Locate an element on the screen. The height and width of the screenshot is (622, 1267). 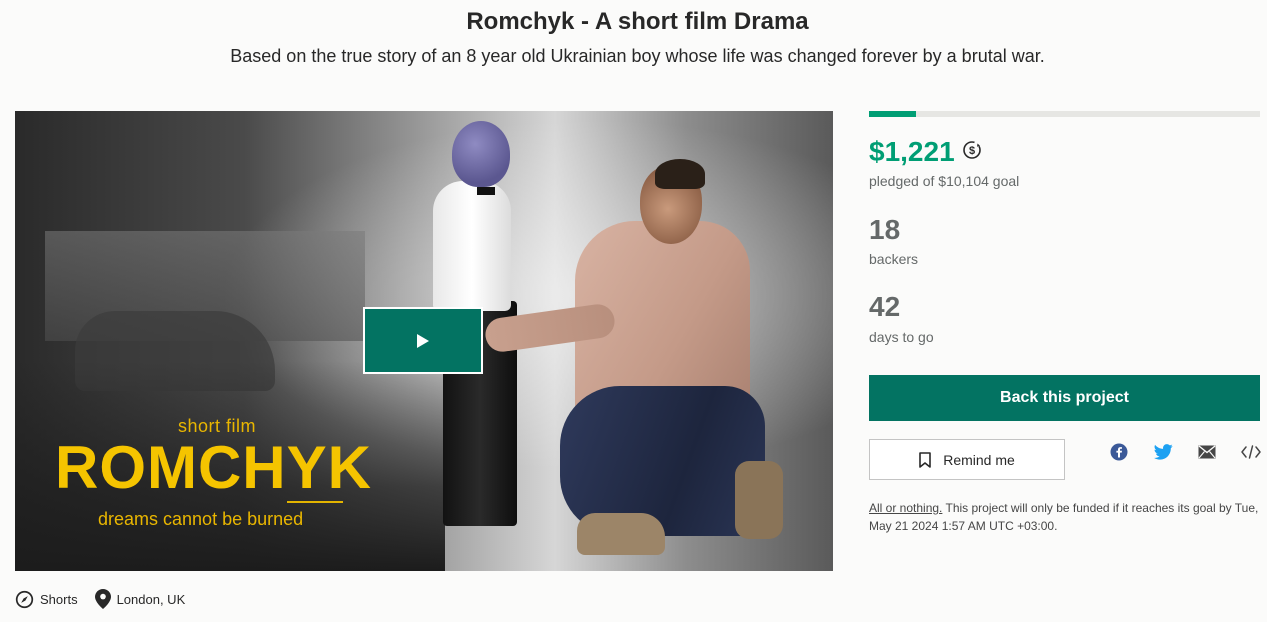
poster-man-hair is located at coordinates (680, 174).